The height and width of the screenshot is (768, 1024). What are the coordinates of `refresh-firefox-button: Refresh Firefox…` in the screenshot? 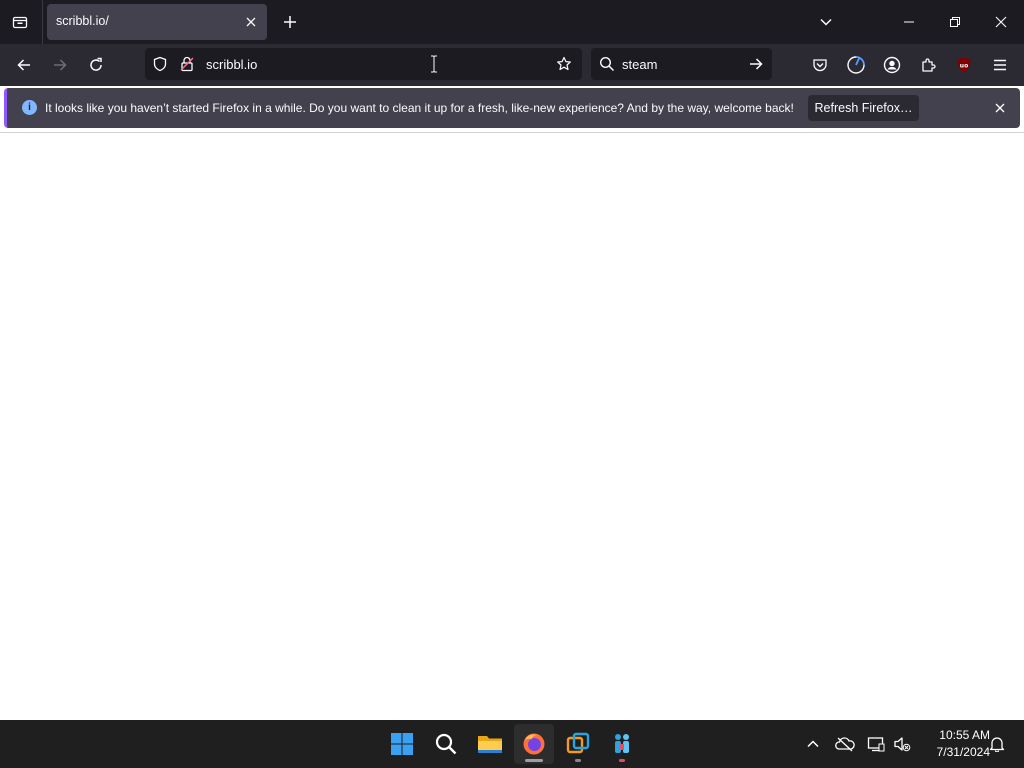 It's located at (863, 108).